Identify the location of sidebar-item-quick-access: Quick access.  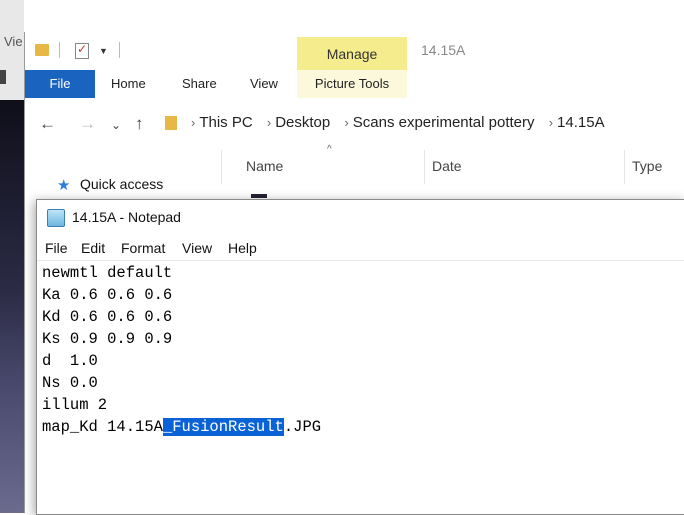
(121, 184).